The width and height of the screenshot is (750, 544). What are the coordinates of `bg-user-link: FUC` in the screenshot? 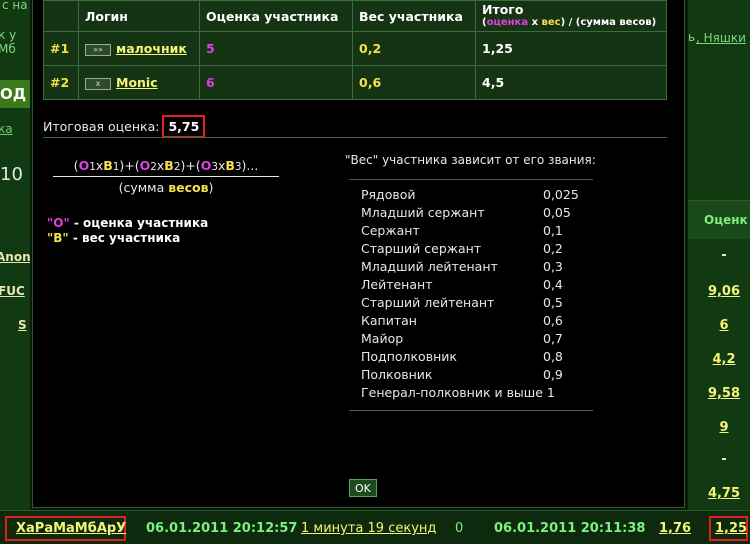 It's located at (12, 291).